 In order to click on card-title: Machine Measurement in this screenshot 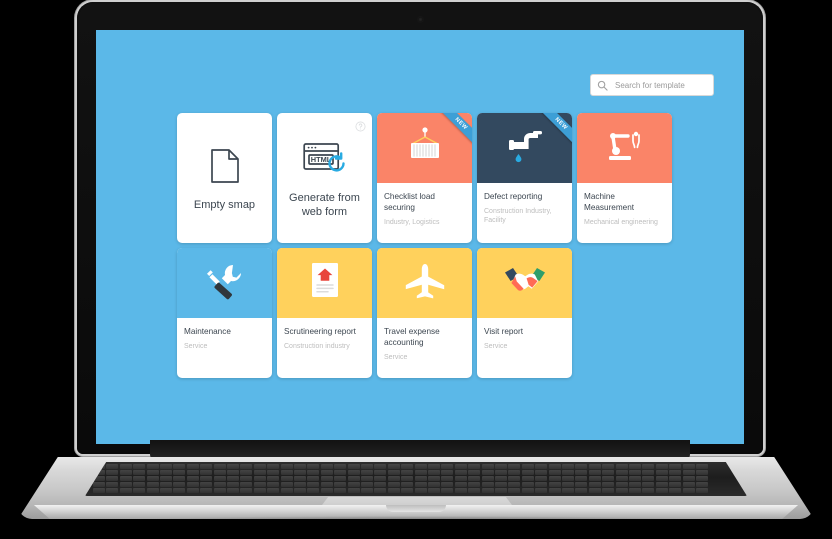, I will do `click(609, 202)`.